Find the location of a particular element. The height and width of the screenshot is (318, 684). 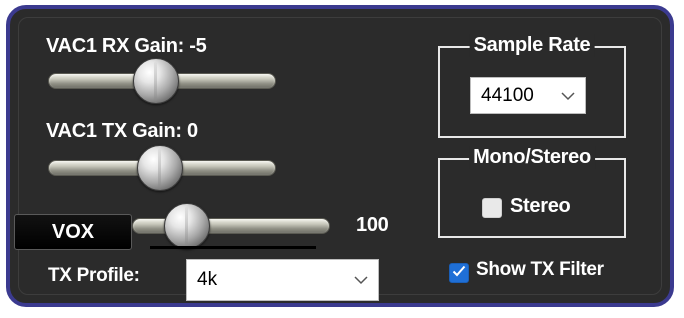

tx-profile-dropdown: 4k is located at coordinates (282, 280).